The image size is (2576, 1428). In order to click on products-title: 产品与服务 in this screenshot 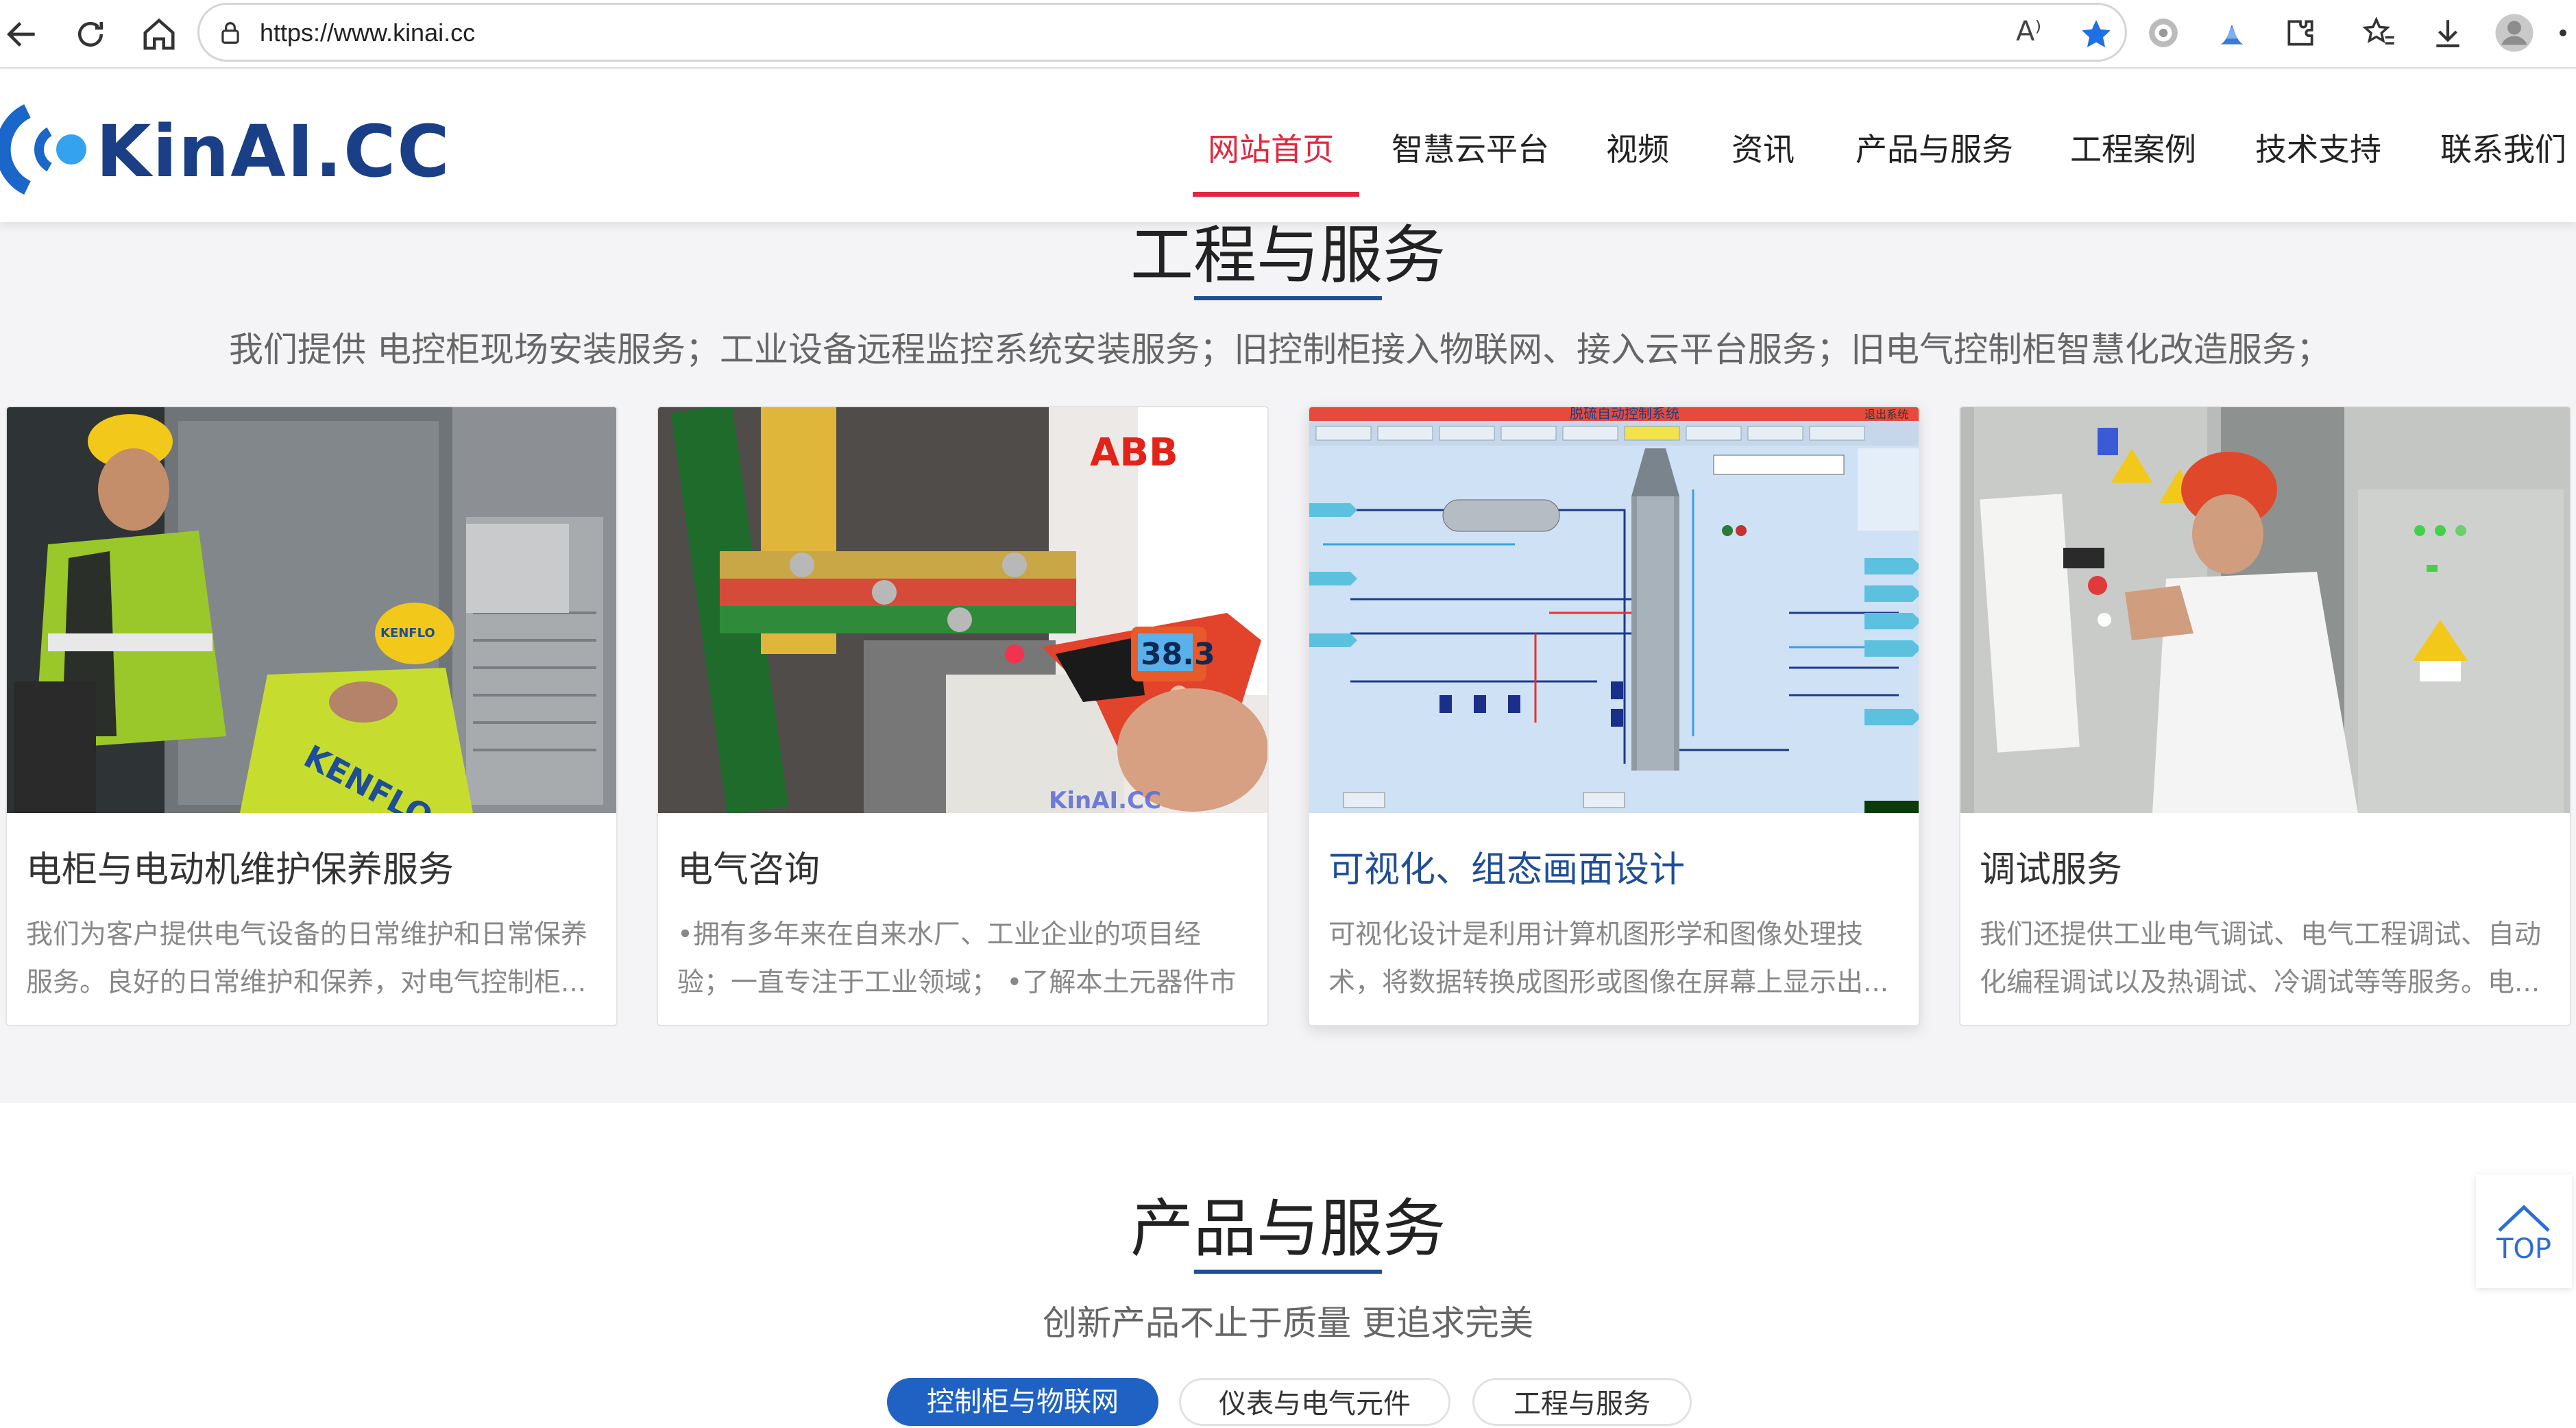, I will do `click(1288, 1229)`.